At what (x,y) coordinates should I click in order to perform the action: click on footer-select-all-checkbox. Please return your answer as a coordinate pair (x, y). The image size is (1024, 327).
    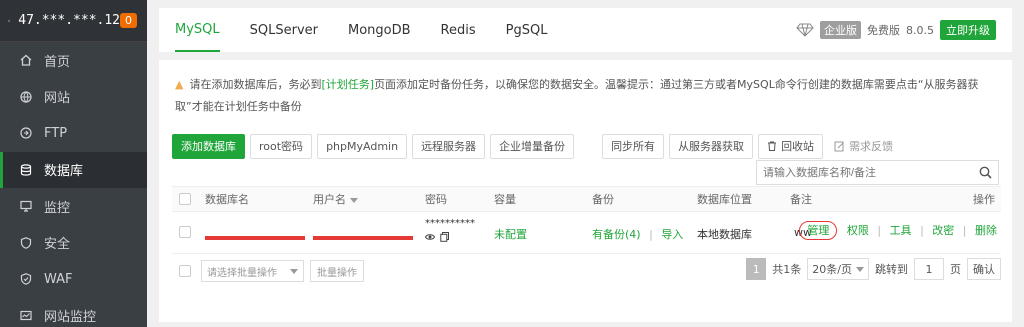
    Looking at the image, I should click on (185, 271).